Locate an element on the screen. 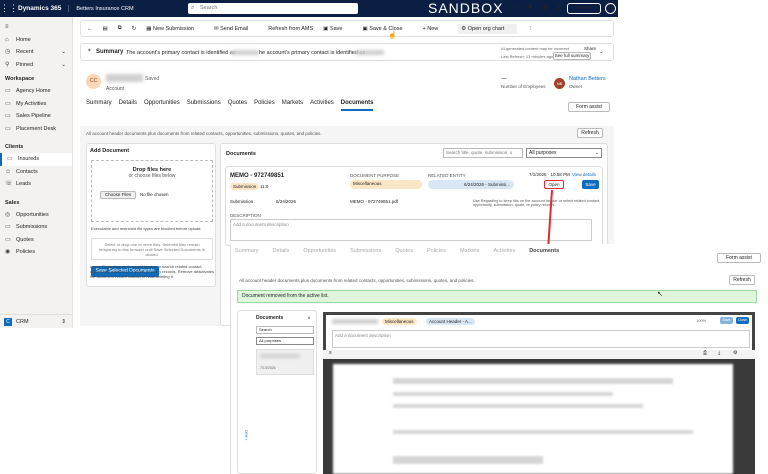 This screenshot has width=768, height=474. zoom-level: 100% is located at coordinates (701, 320).